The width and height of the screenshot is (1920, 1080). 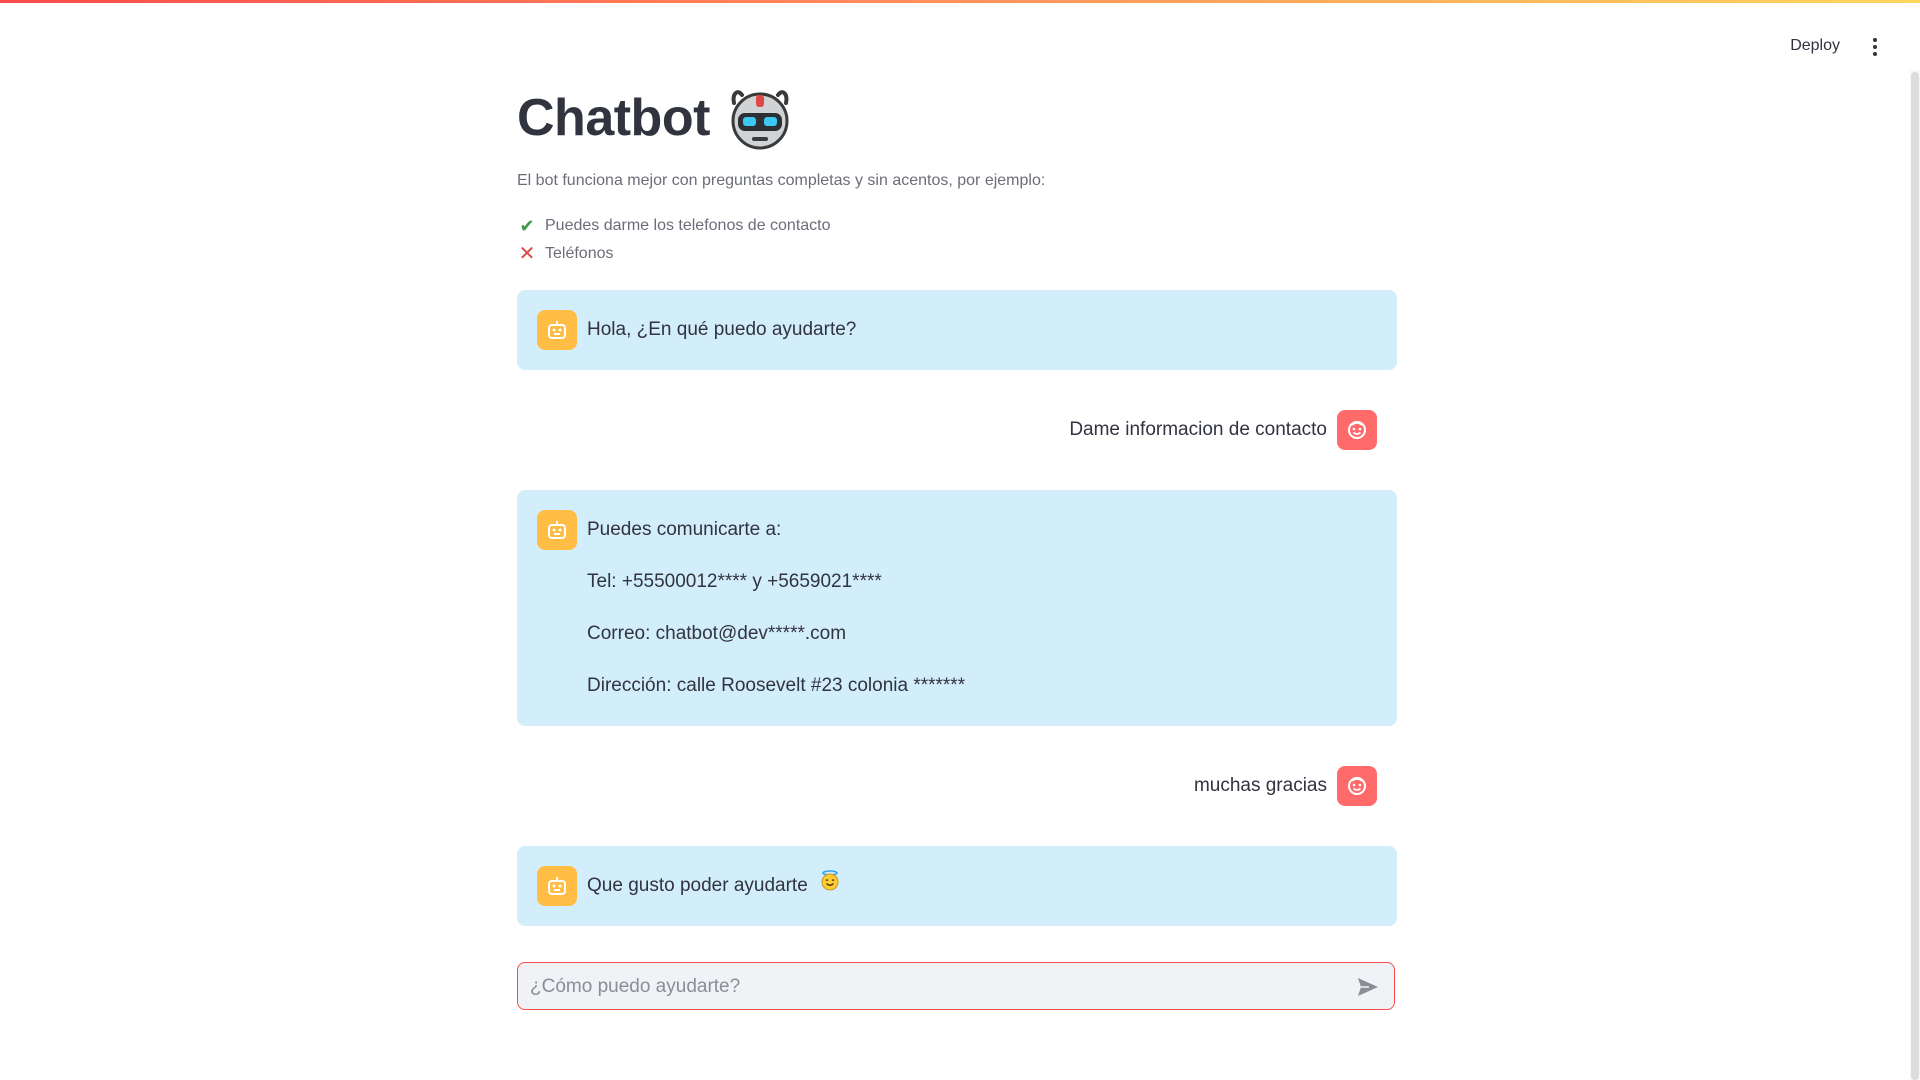 I want to click on more-vertical-icon, so click(x=1875, y=47).